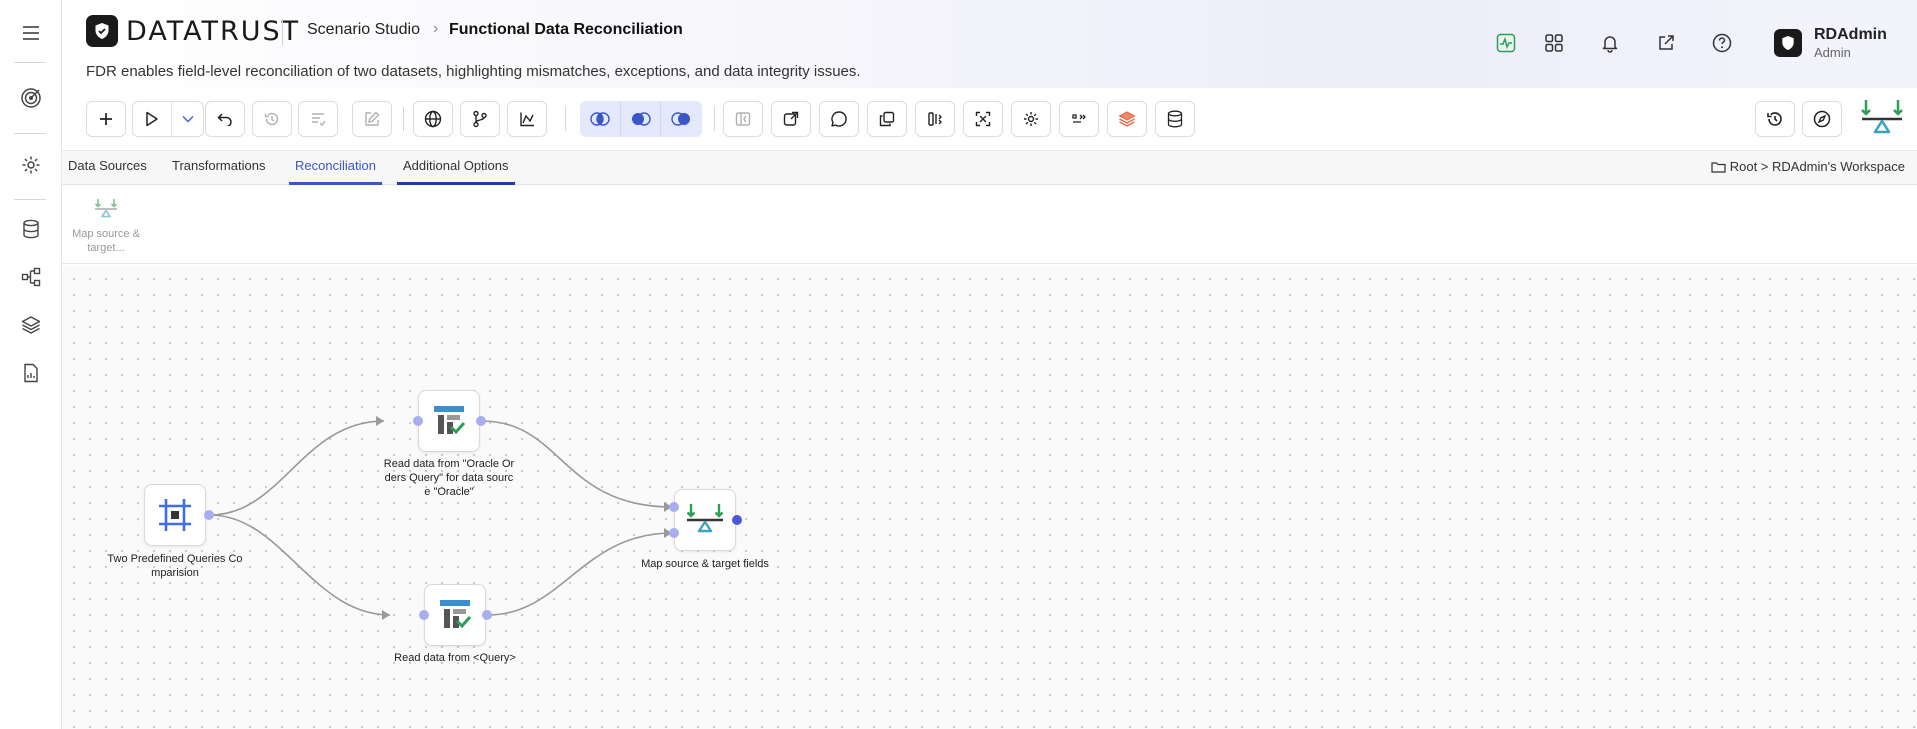  I want to click on chevron-right-icon: ›, so click(436, 28).